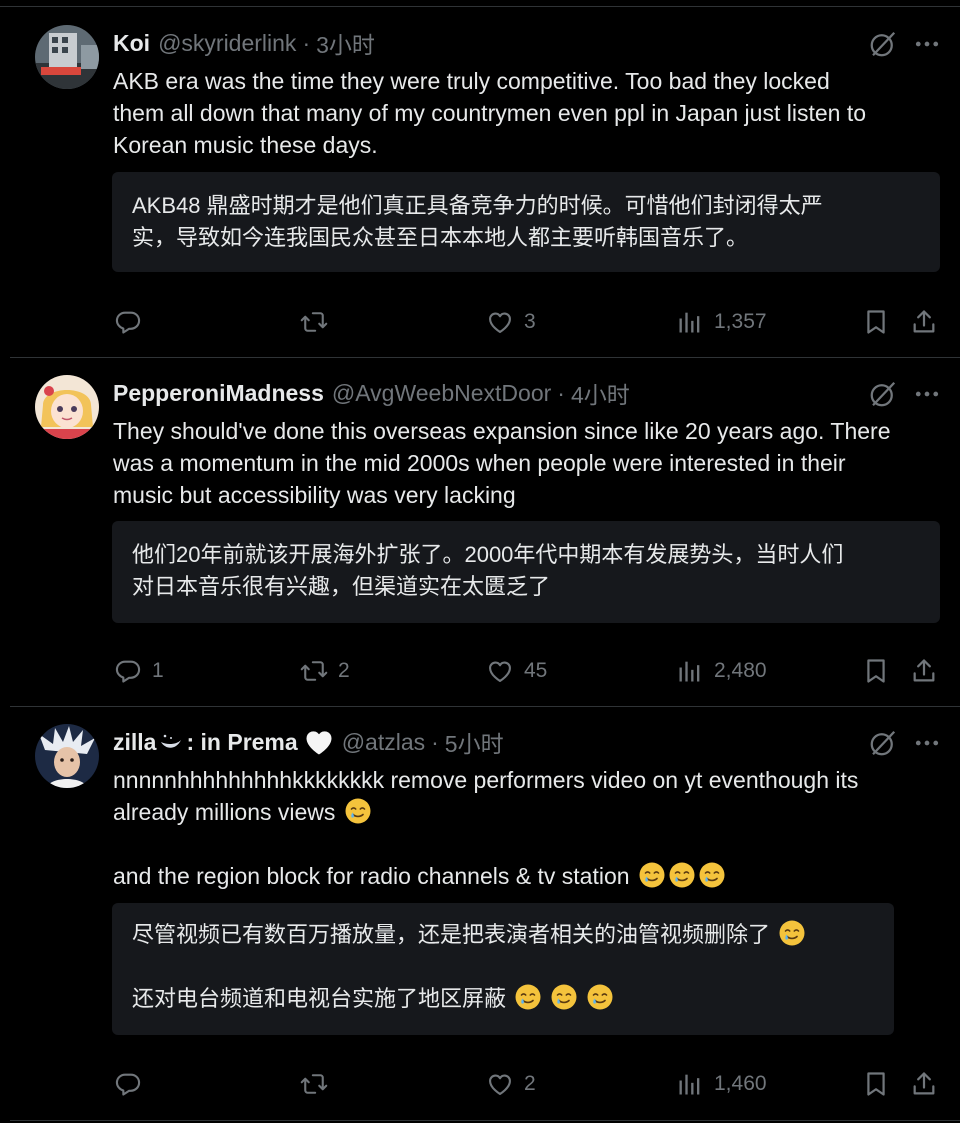 This screenshot has height=1123, width=960. What do you see at coordinates (344, 670) in the screenshot?
I see `repost-count: 2` at bounding box center [344, 670].